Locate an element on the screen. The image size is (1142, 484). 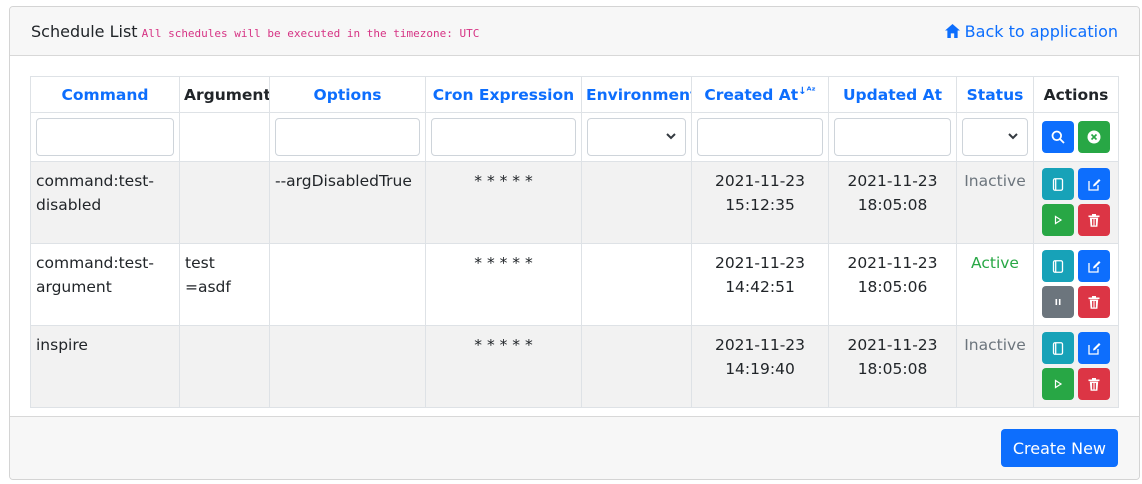
filter-cron-input is located at coordinates (503, 137).